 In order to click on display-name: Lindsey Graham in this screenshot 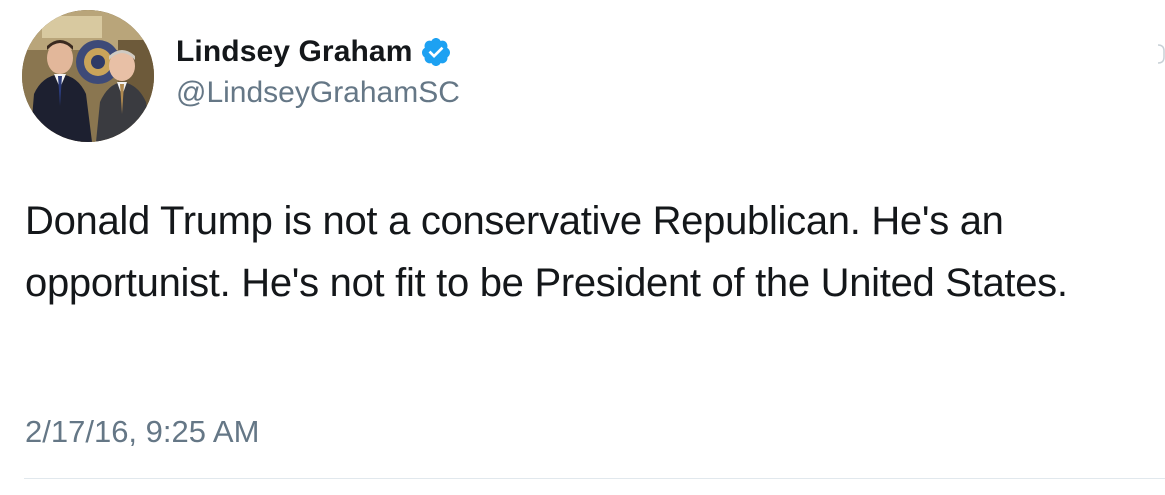, I will do `click(294, 52)`.